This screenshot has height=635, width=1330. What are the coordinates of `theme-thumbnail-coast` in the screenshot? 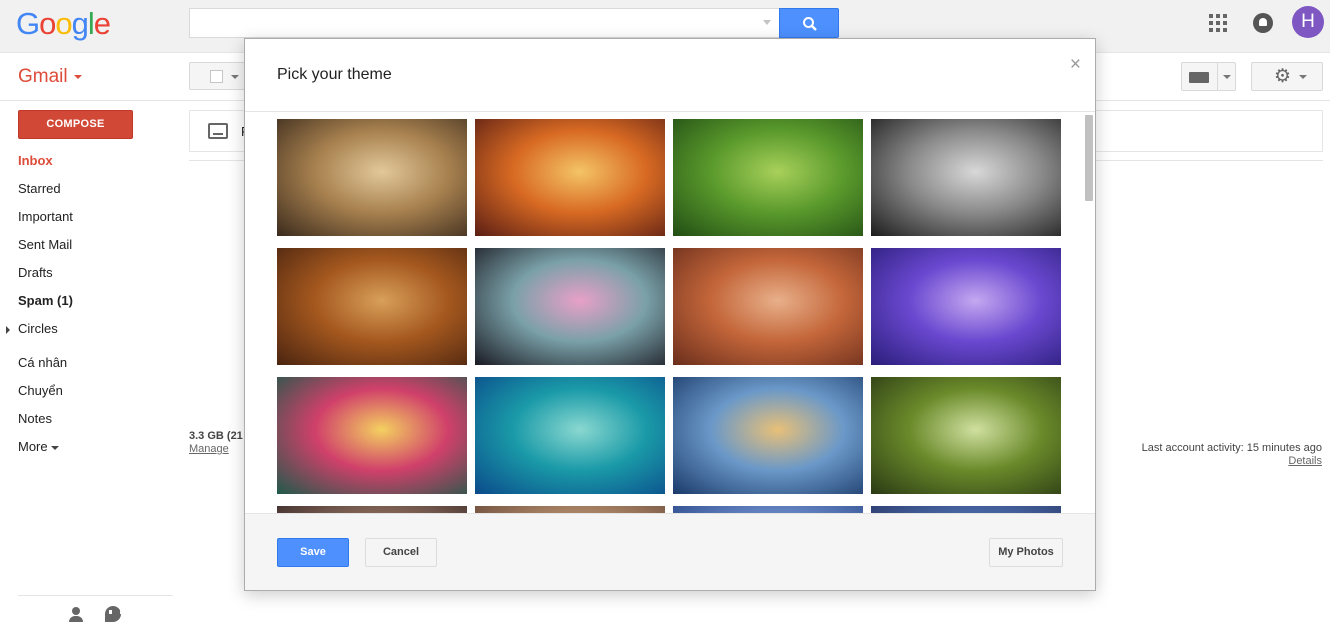 It's located at (768, 509).